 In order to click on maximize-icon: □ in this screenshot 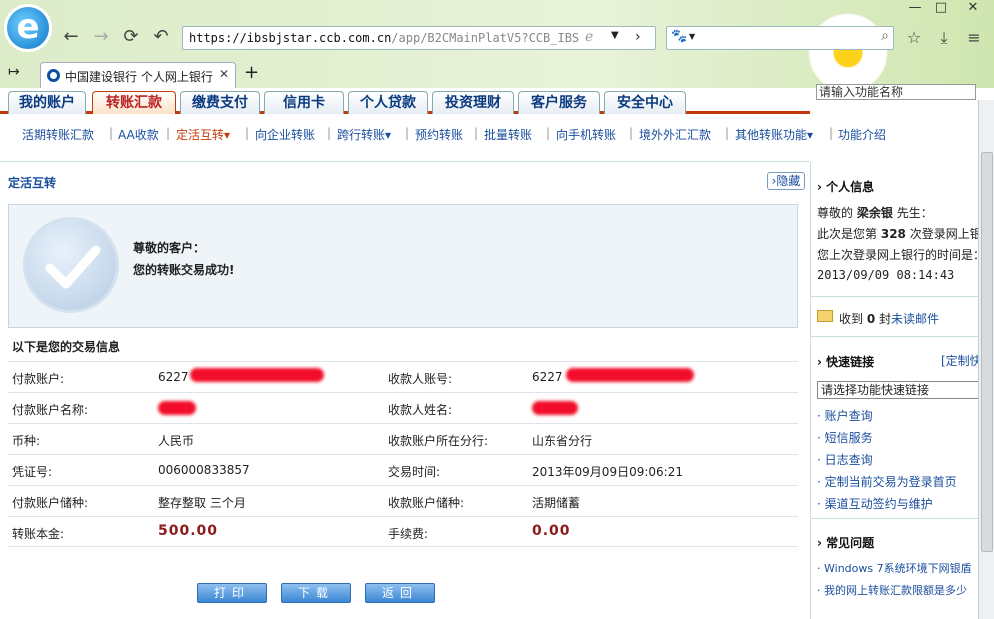, I will do `click(941, 9)`.